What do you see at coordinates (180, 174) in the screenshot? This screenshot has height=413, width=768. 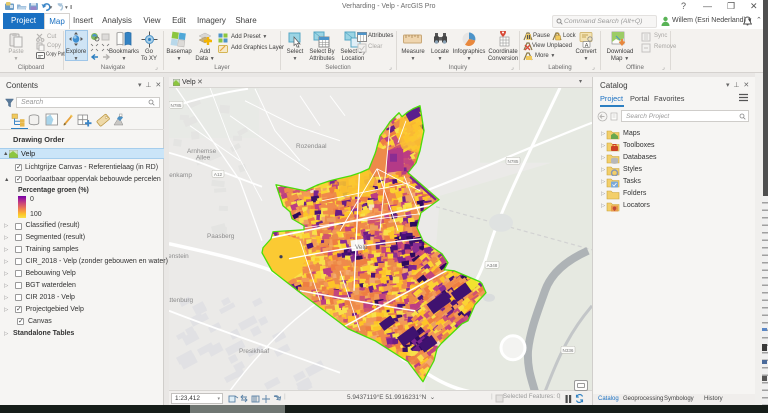 I see `svg-text: itenkamp` at bounding box center [180, 174].